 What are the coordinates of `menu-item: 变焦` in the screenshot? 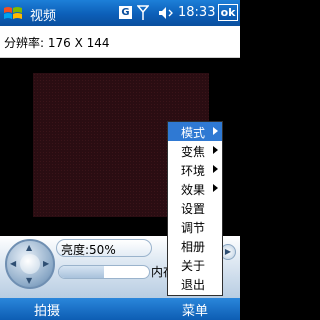 It's located at (195, 150).